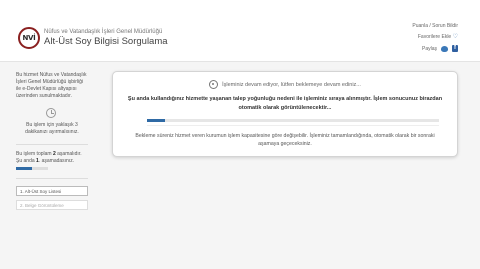 The image size is (480, 269). What do you see at coordinates (34, 154) in the screenshot?
I see `steps-total-prefix: Bu işlem toplam` at bounding box center [34, 154].